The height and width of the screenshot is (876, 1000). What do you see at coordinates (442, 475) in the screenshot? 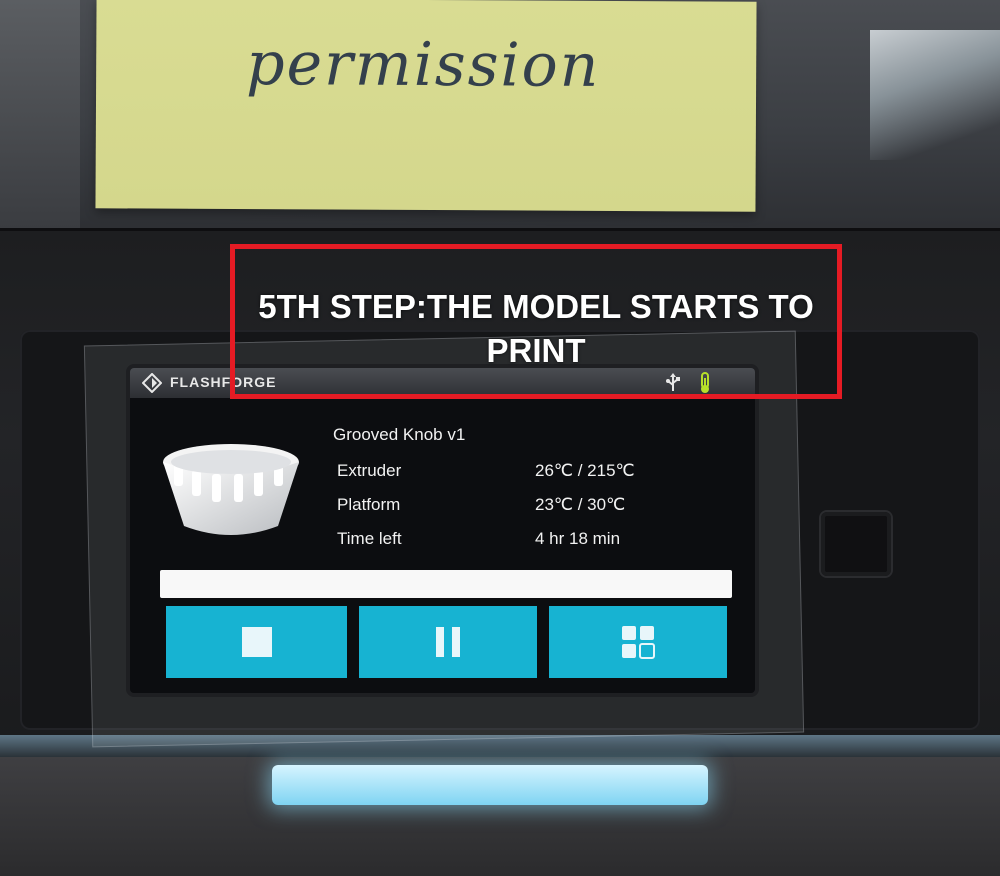
I see `info-row-extruder: Extruder 26℃ / 215℃` at bounding box center [442, 475].